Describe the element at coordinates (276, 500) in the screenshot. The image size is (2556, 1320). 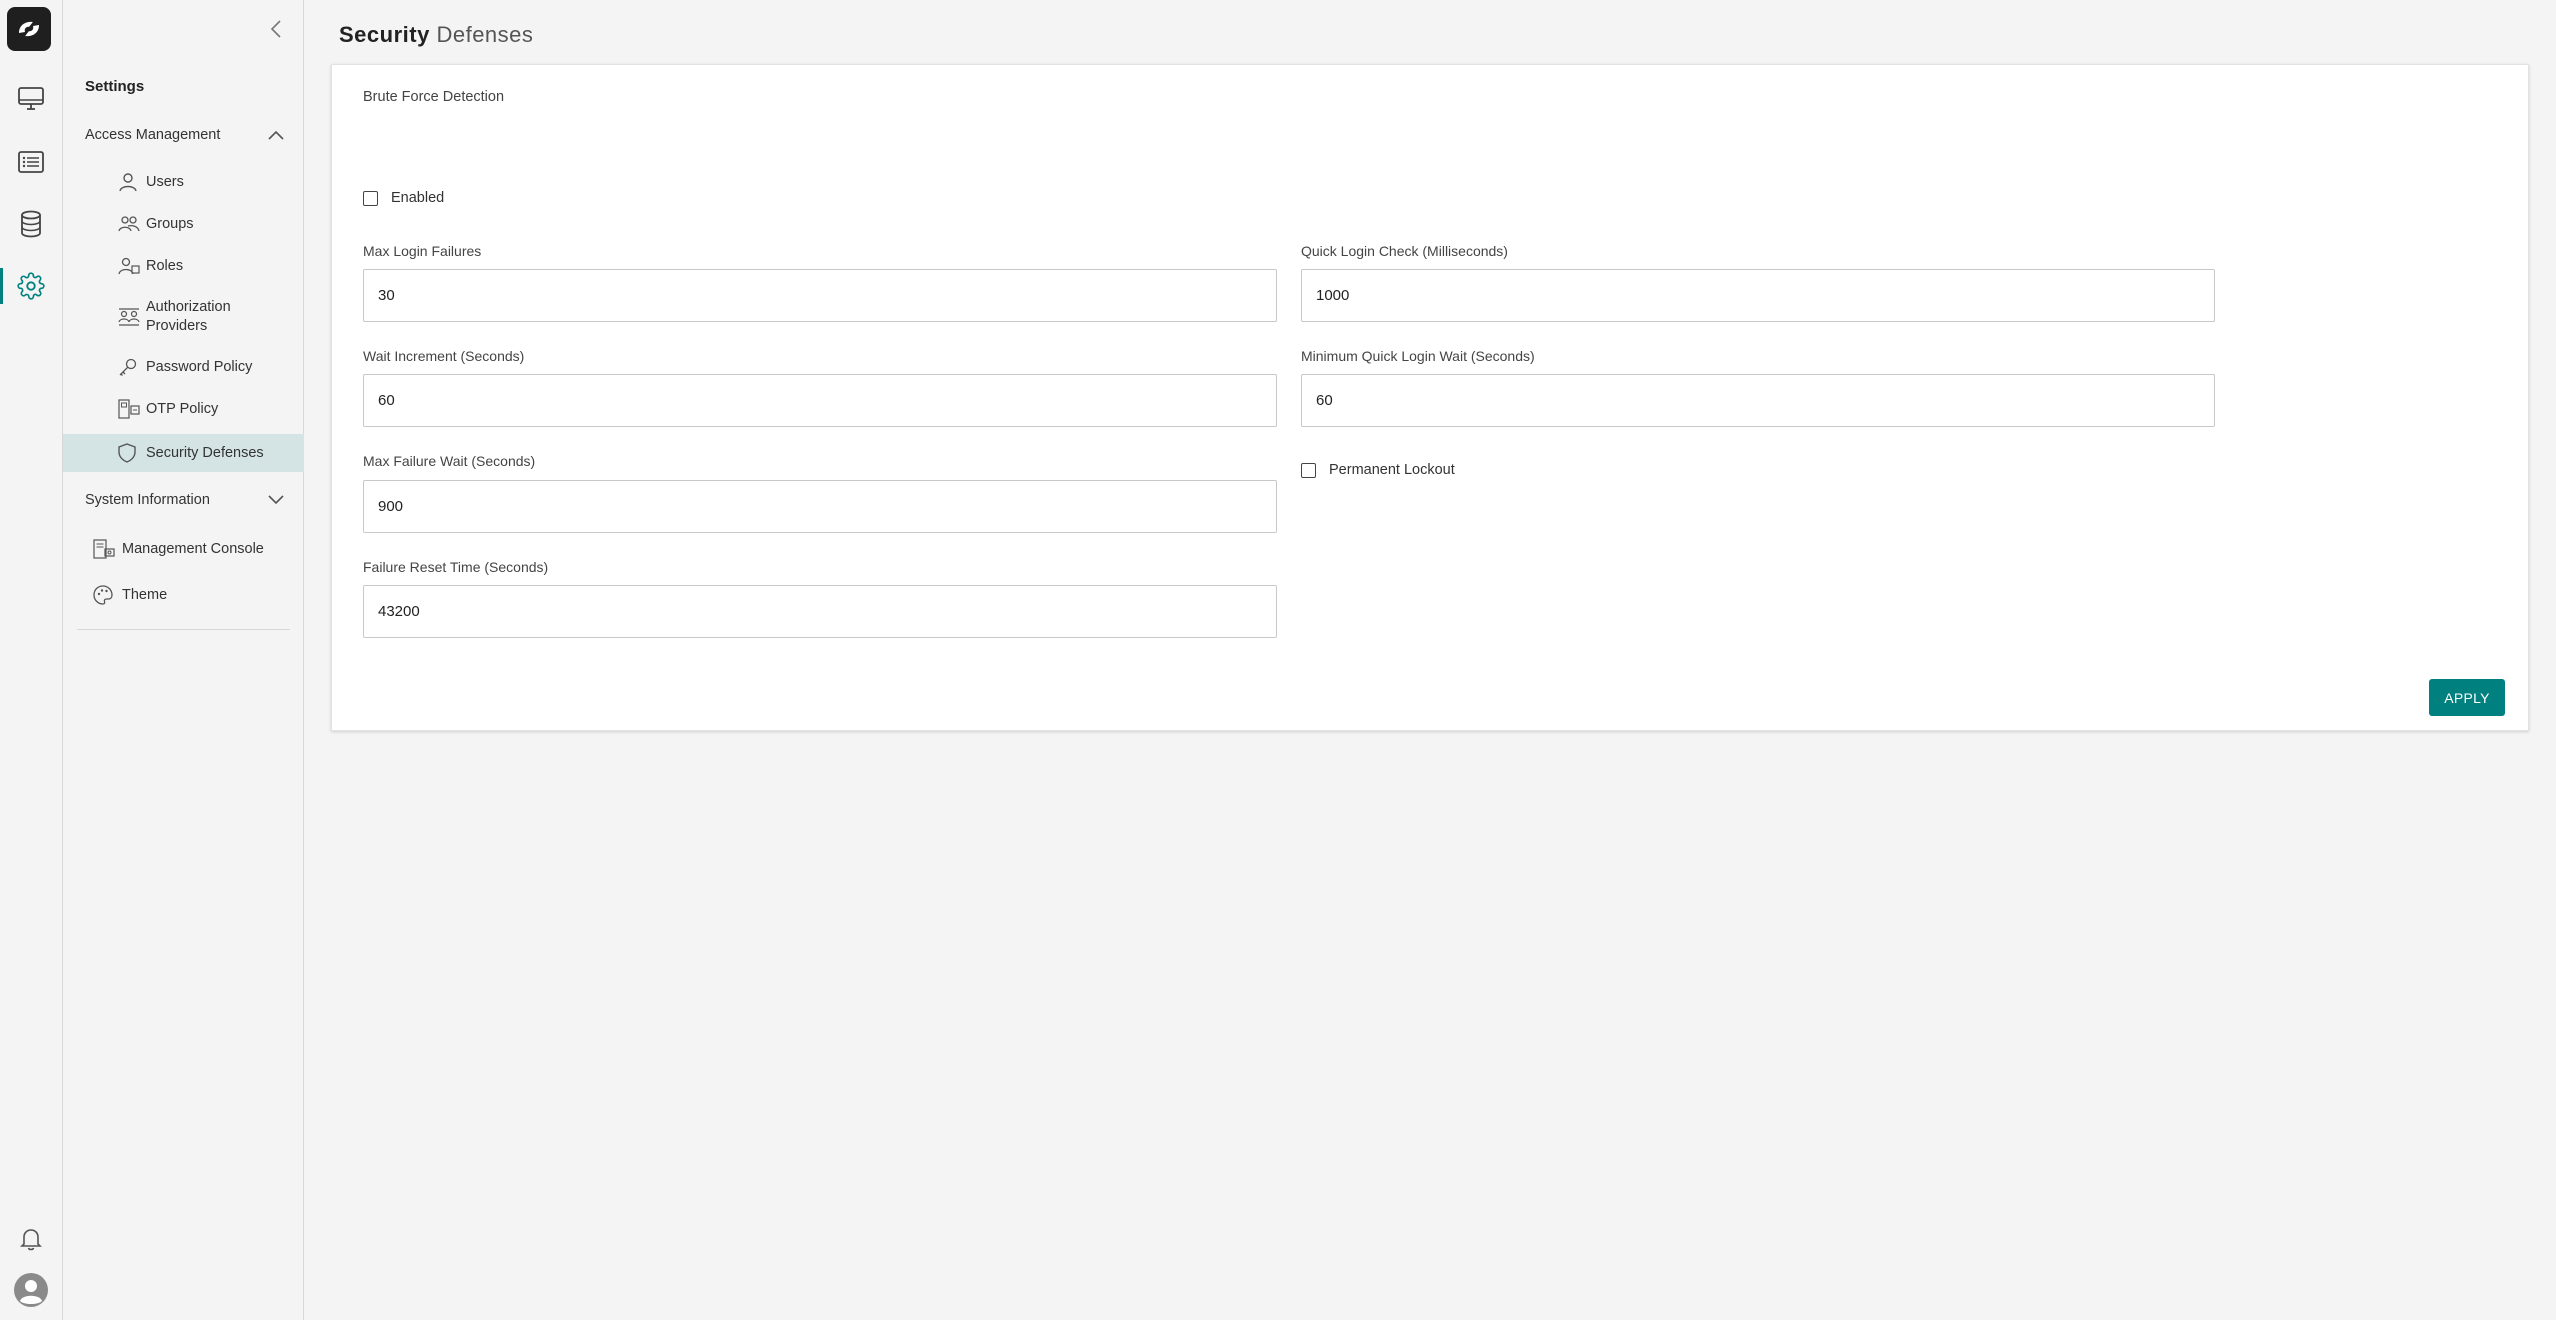
I see `chevron-down-icon` at that location.